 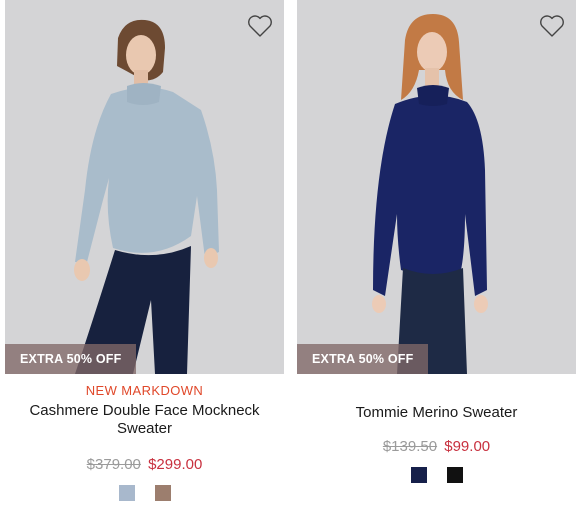 I want to click on product-name: Cashmere Double Face Mockneck Sweater, so click(x=145, y=420).